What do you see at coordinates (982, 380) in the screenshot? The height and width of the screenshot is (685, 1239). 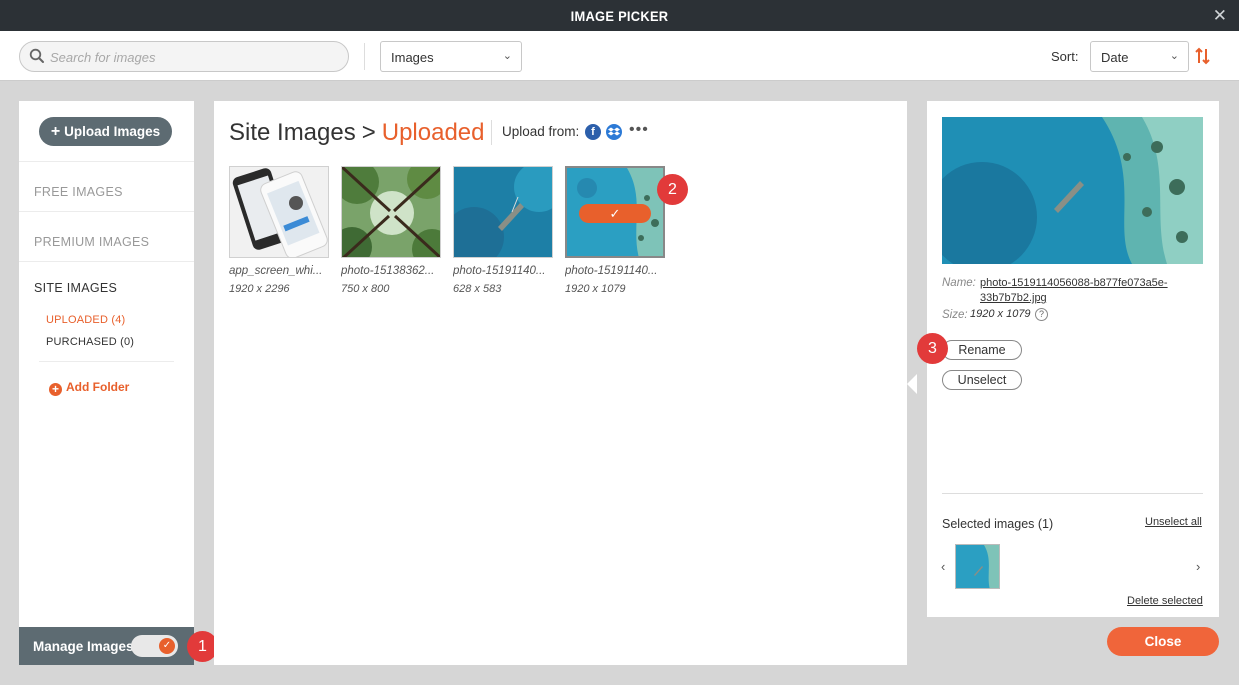 I see `unselect-button: Unselect` at bounding box center [982, 380].